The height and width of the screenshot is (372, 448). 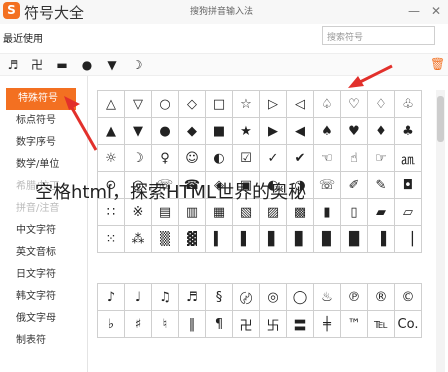 What do you see at coordinates (72, 103) in the screenshot?
I see `arrowhead-left` at bounding box center [72, 103].